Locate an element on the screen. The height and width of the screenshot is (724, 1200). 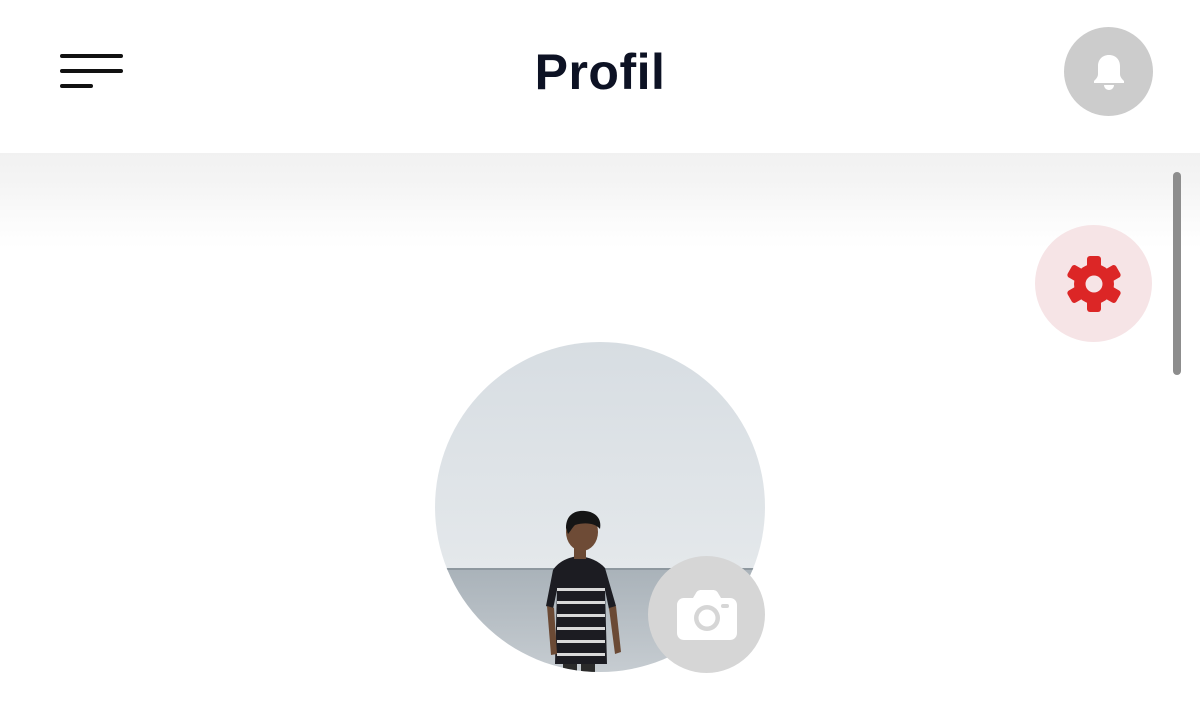
gear-icon is located at coordinates (1093, 283).